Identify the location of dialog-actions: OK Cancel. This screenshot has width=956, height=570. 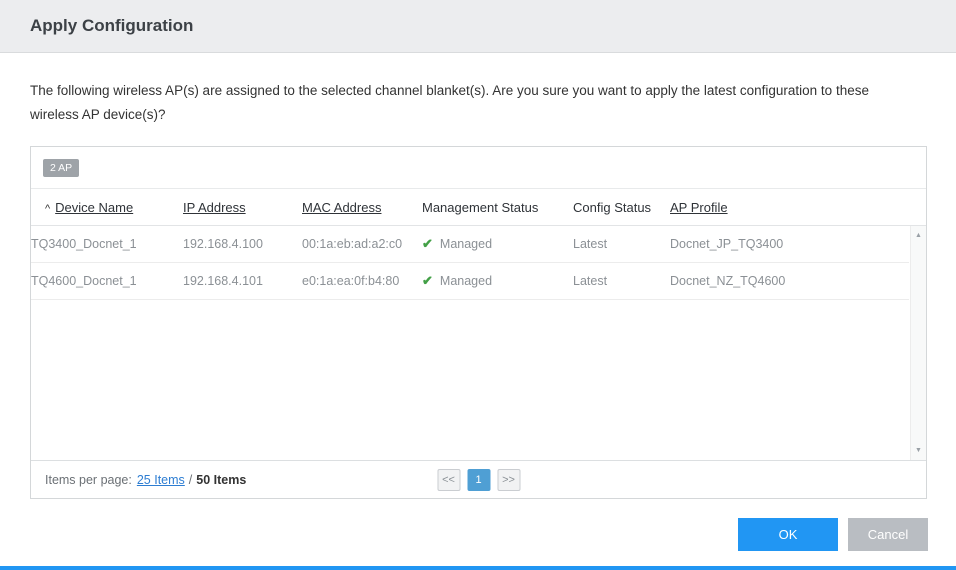
(833, 534).